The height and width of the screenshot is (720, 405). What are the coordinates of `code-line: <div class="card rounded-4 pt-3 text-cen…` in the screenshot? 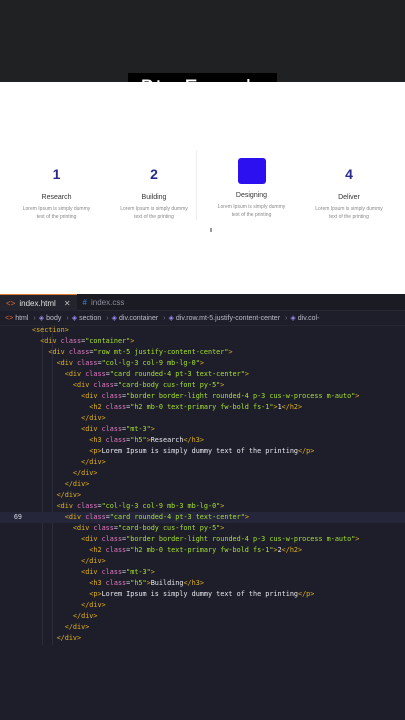 It's located at (202, 374).